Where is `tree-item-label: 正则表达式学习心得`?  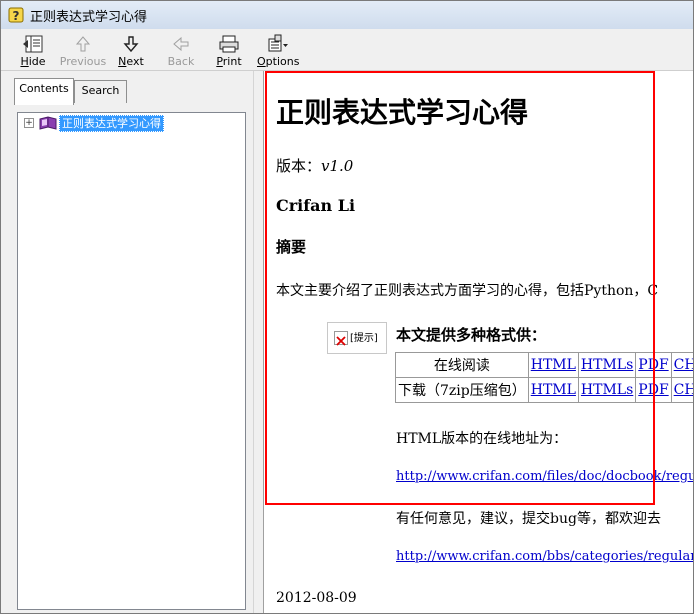 tree-item-label: 正则表达式学习心得 is located at coordinates (111, 123).